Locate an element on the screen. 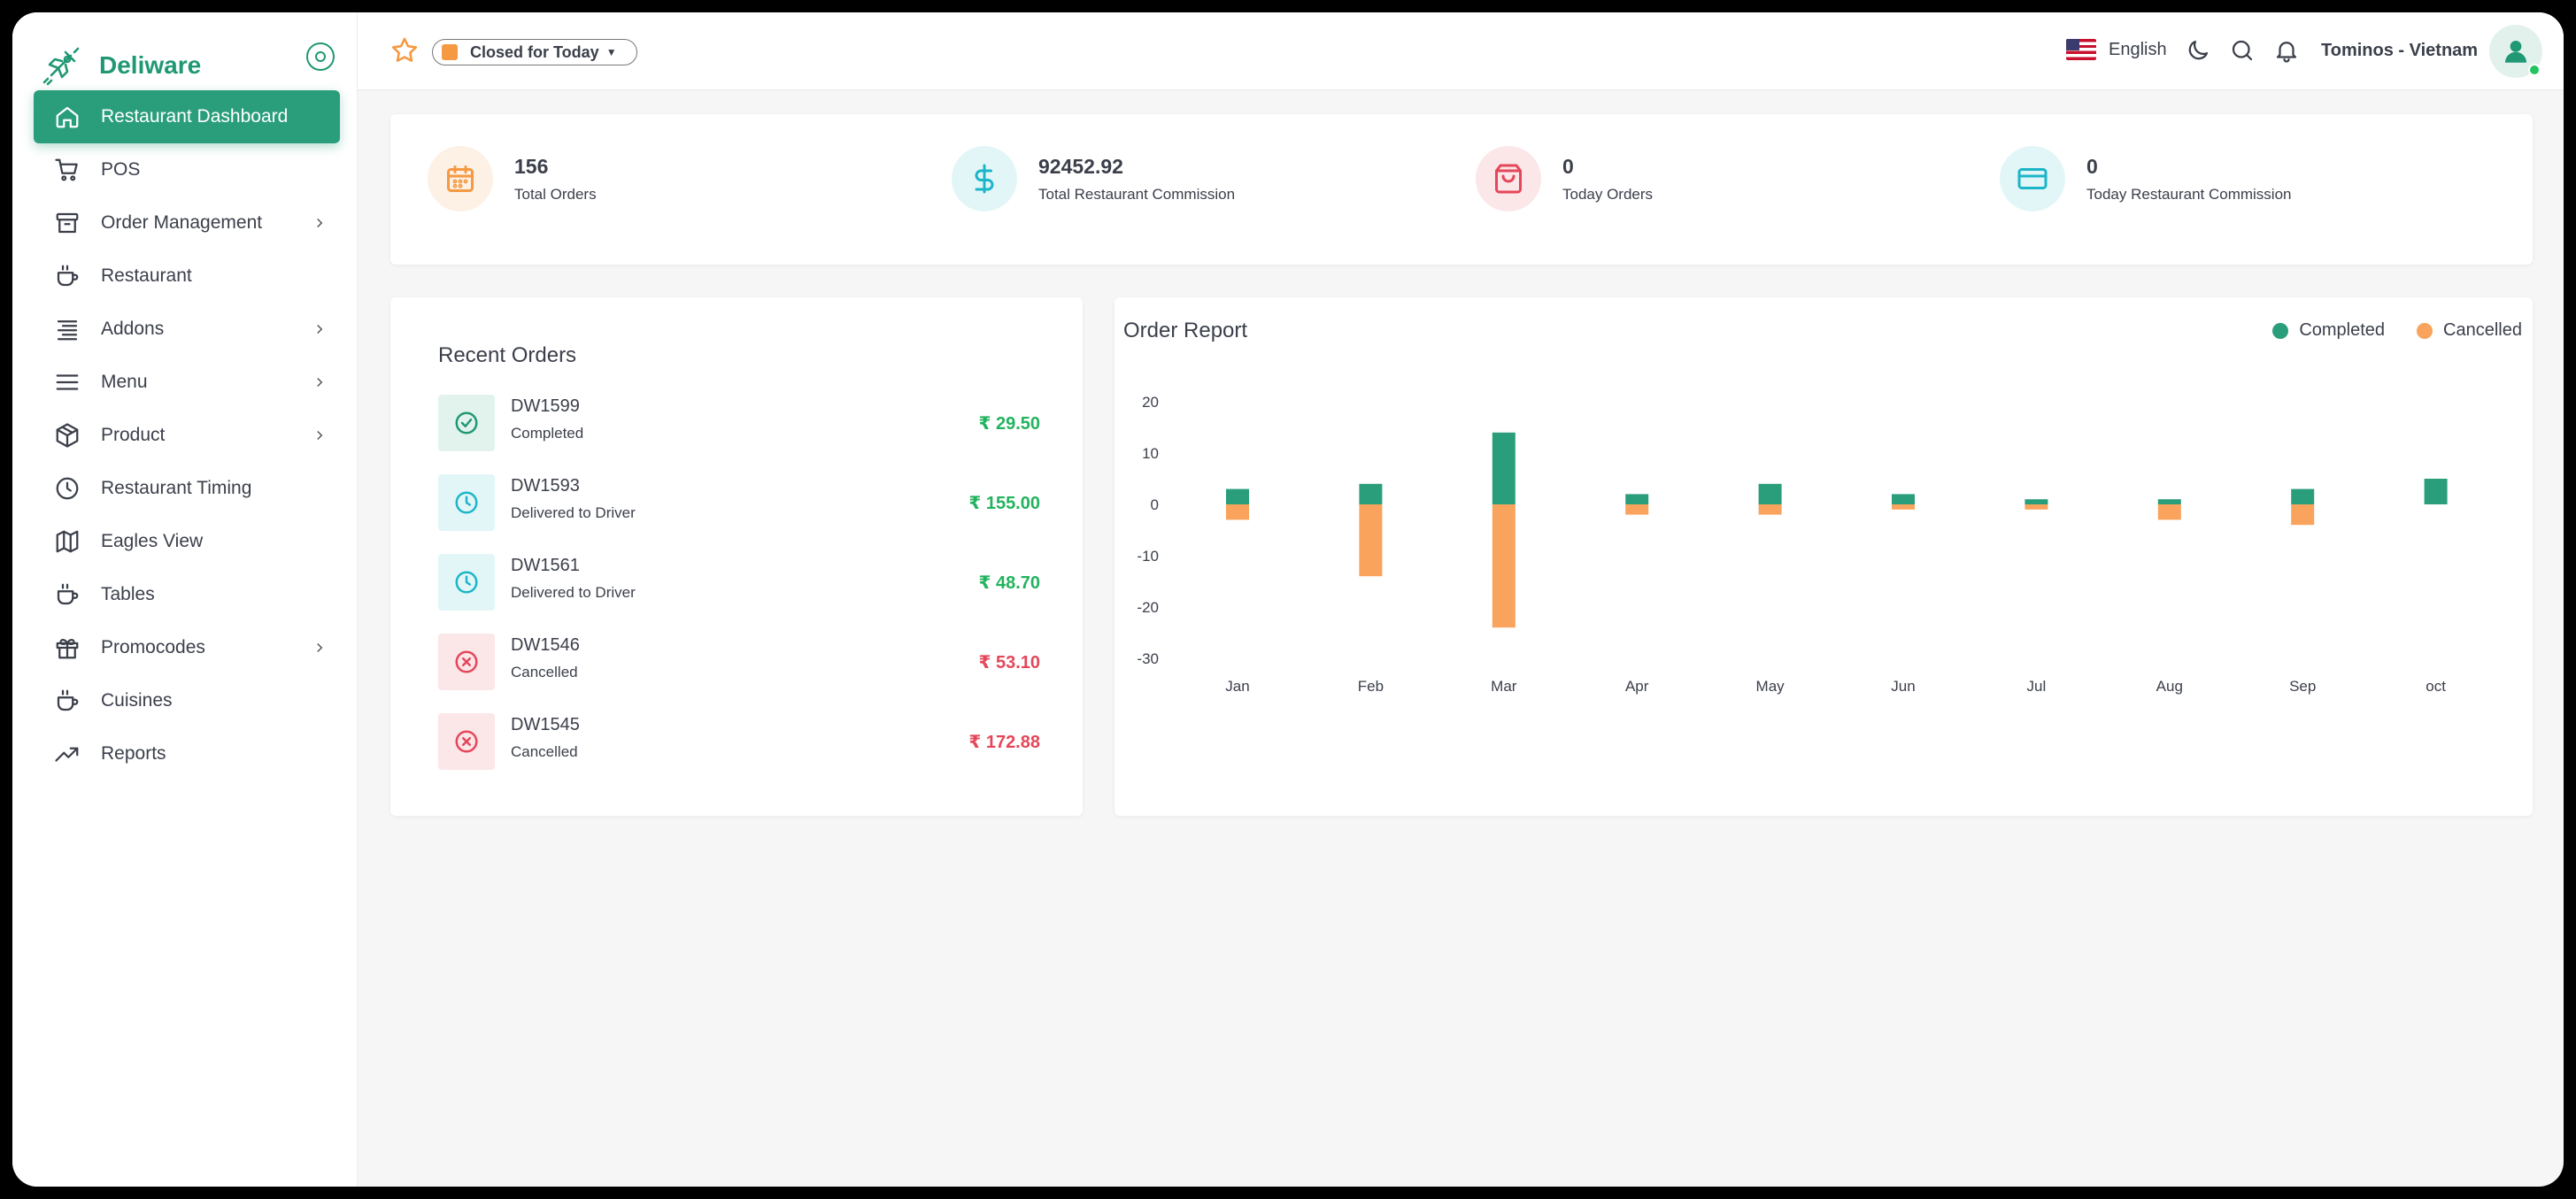 This screenshot has height=1199, width=2576. stat-label: Today Orders is located at coordinates (1608, 194).